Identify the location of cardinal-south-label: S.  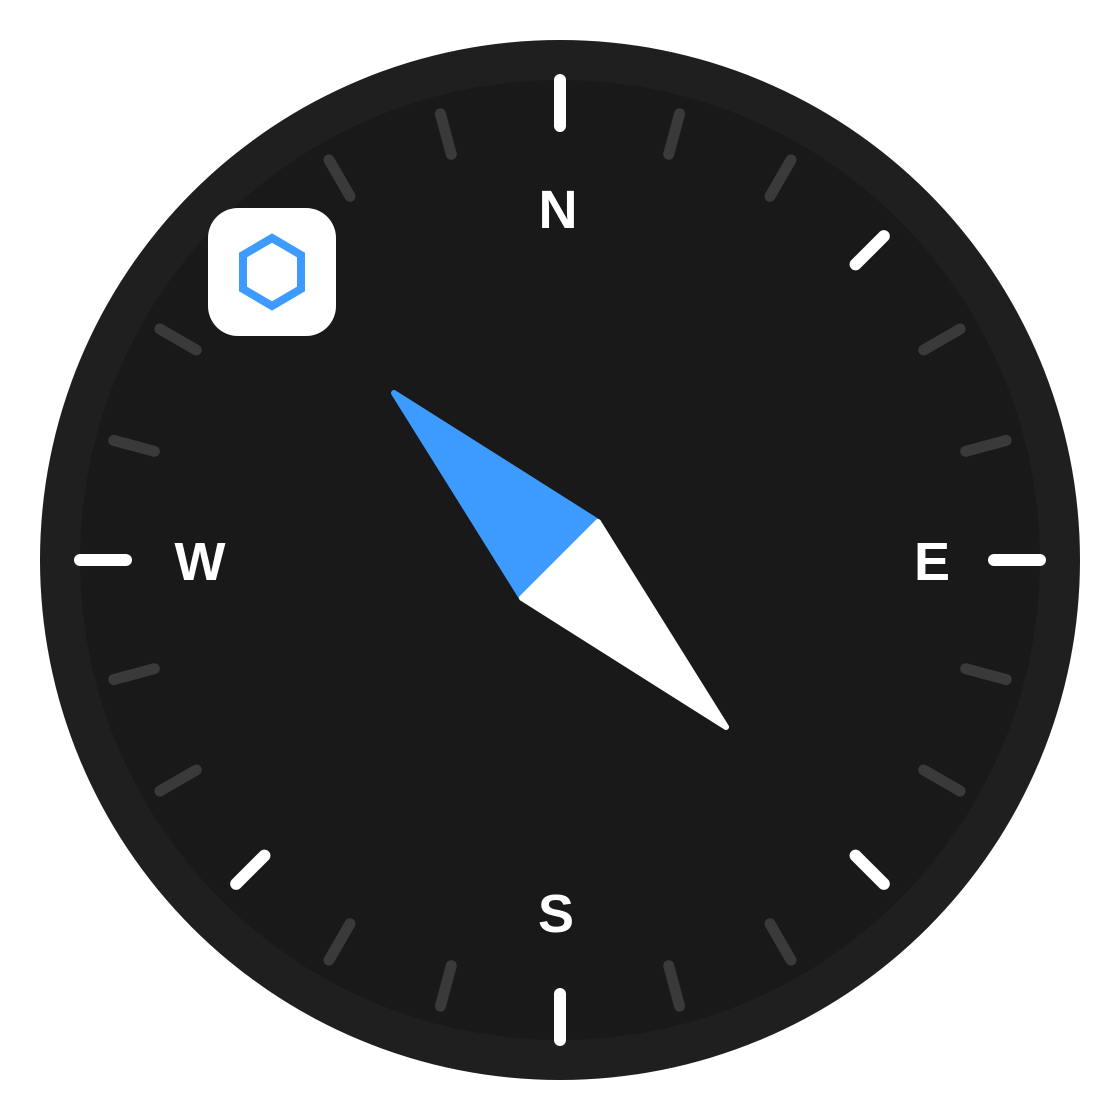
(556, 914).